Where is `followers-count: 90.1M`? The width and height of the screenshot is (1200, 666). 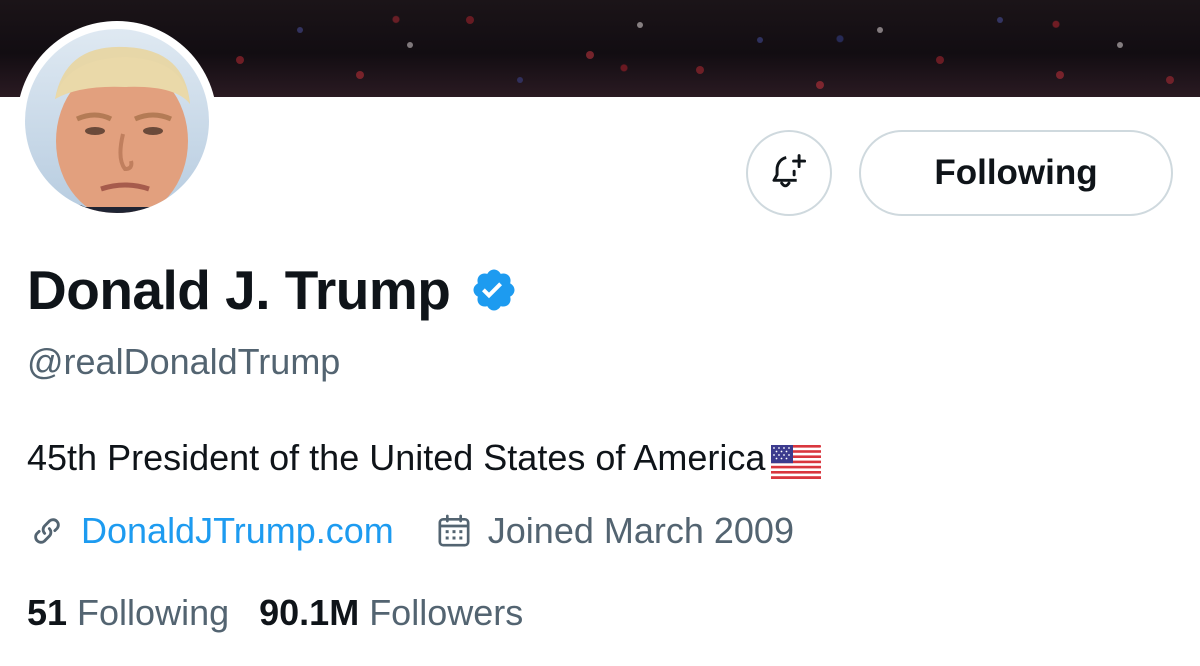 followers-count: 90.1M is located at coordinates (309, 612).